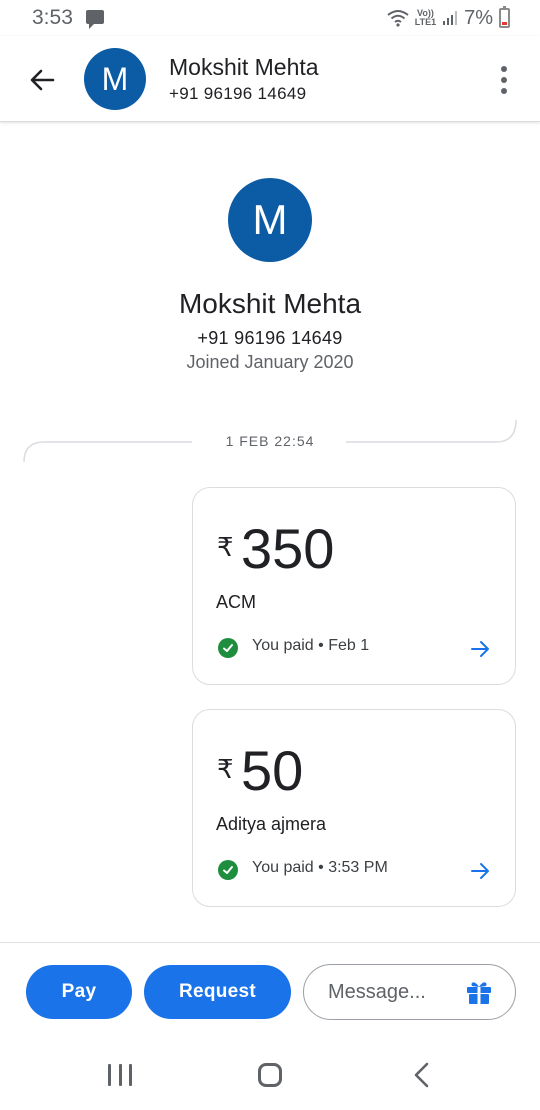  What do you see at coordinates (52, 17) in the screenshot?
I see `status-time: 3:53` at bounding box center [52, 17].